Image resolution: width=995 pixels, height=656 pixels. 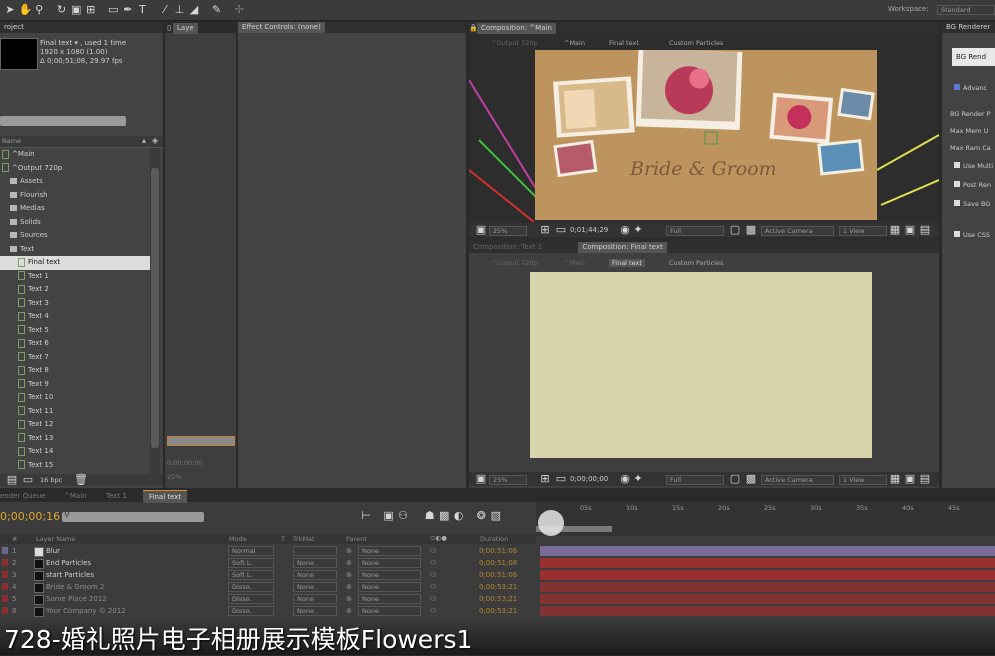 I want to click on tab-comp-final: Composition: Final text, so click(x=622, y=247).